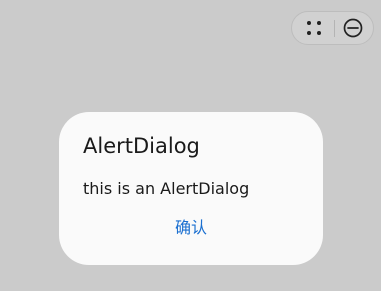  Describe the element at coordinates (191, 228) in the screenshot. I see `confirm-button: 确认` at that location.